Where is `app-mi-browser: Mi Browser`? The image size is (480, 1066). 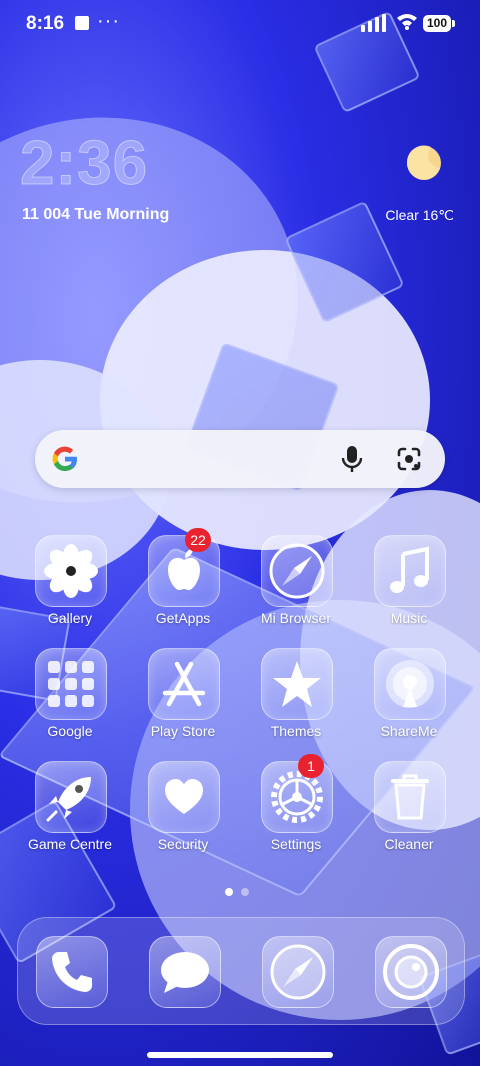 app-mi-browser: Mi Browser is located at coordinates (296, 587).